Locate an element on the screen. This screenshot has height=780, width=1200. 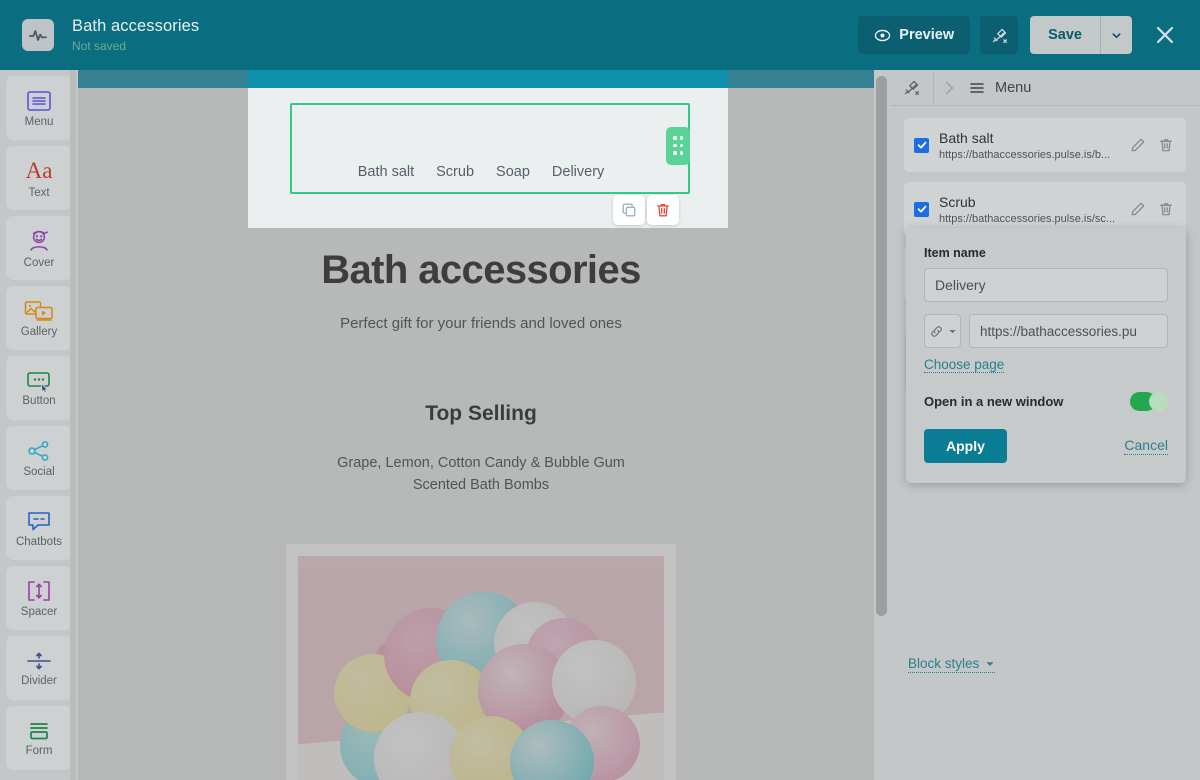
close-icon is located at coordinates (1165, 35).